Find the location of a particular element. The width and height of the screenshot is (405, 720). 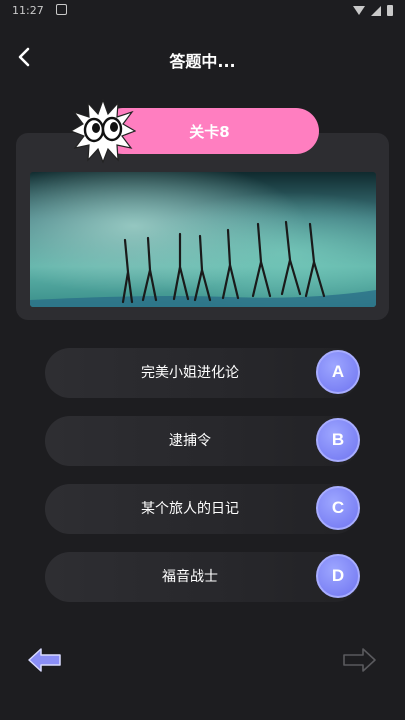

prev-question-button is located at coordinates (45, 660).